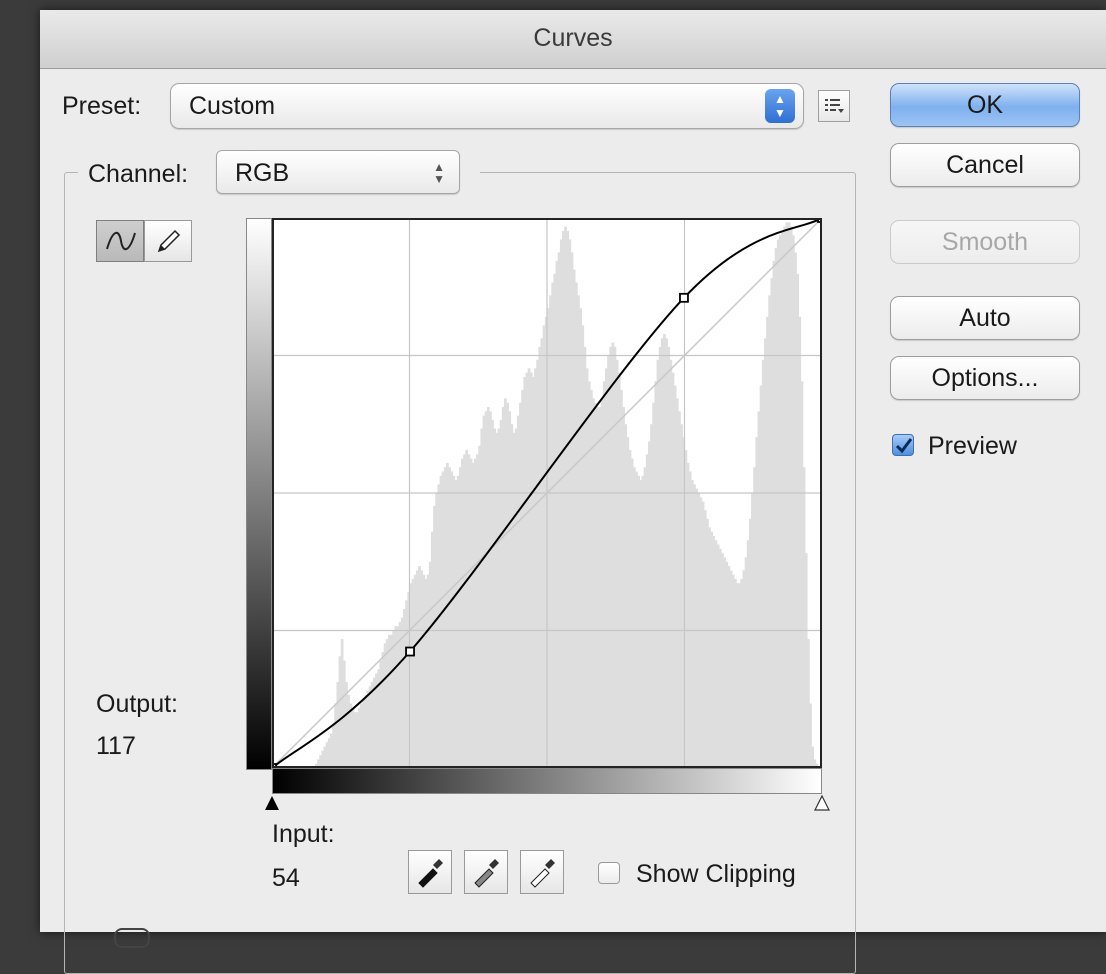  Describe the element at coordinates (137, 704) in the screenshot. I see `output-label: Output:` at that location.